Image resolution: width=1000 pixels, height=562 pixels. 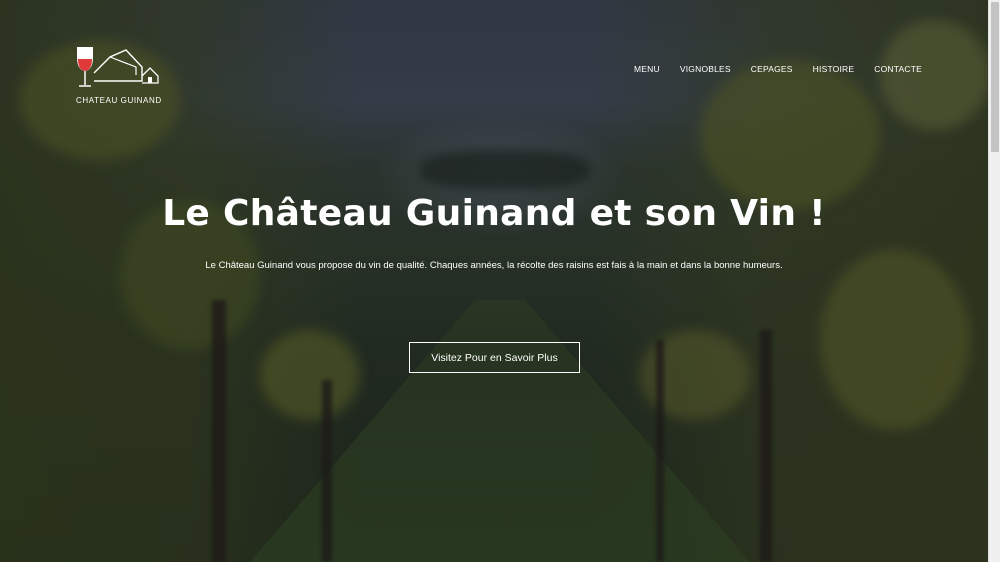 What do you see at coordinates (494, 357) in the screenshot?
I see `visit-learn-more-button: Visitez Pour en Savoir Plus` at bounding box center [494, 357].